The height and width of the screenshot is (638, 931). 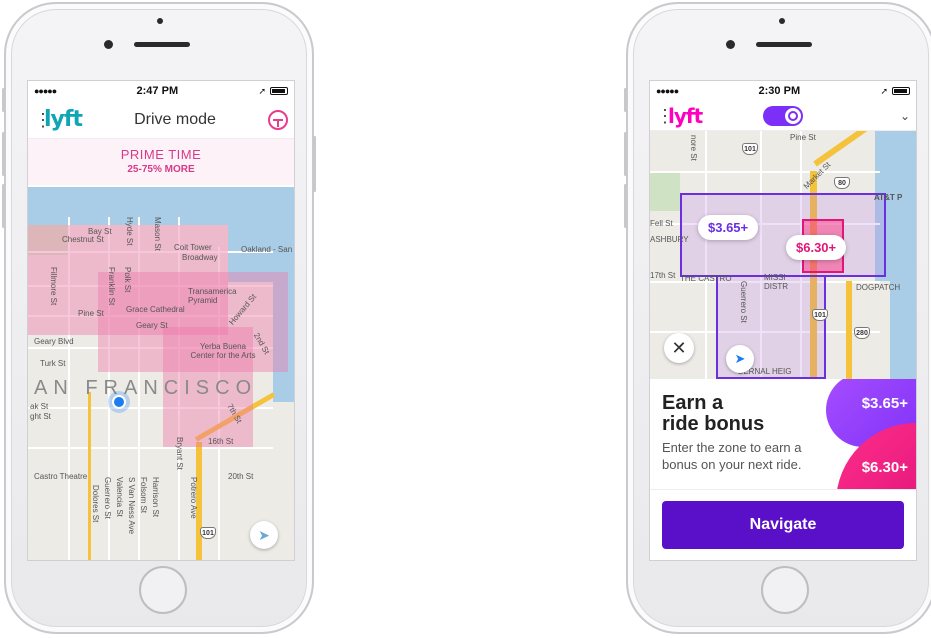 I want to click on bay-water-south, so click(x=903, y=330).